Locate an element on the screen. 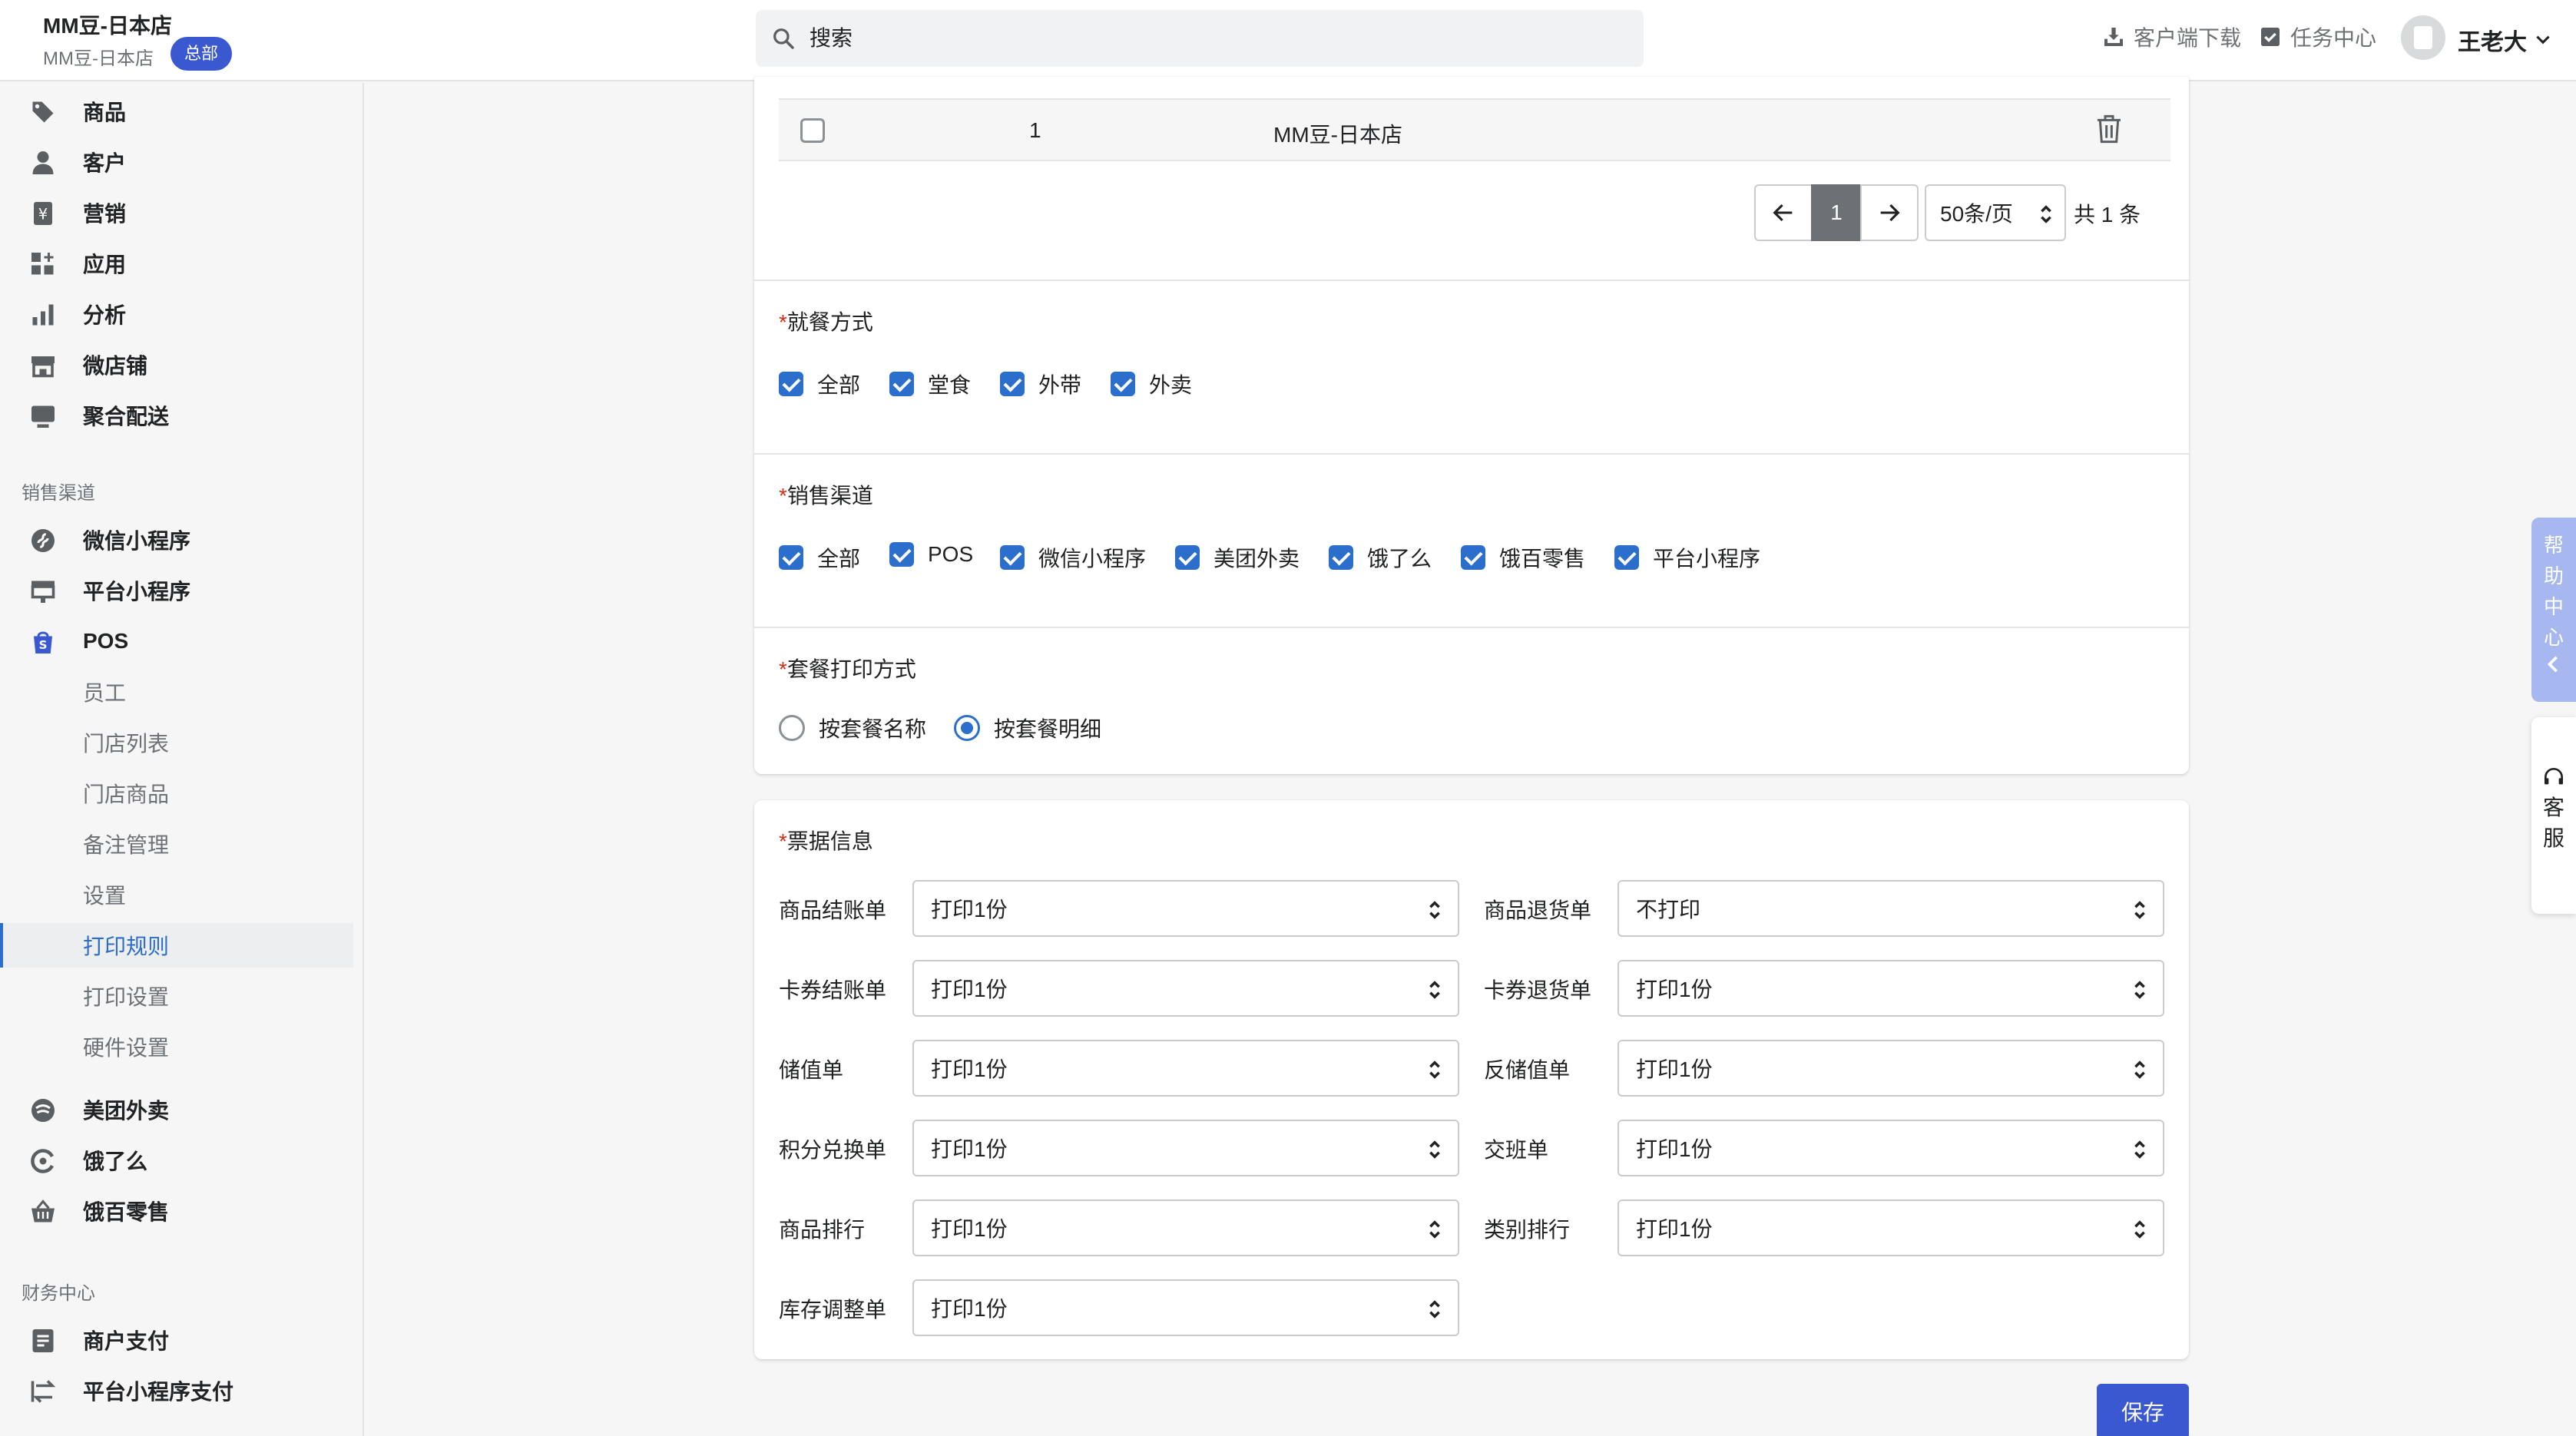  sidebar-item-merchant-pay: 商户支付 is located at coordinates (176, 1340).